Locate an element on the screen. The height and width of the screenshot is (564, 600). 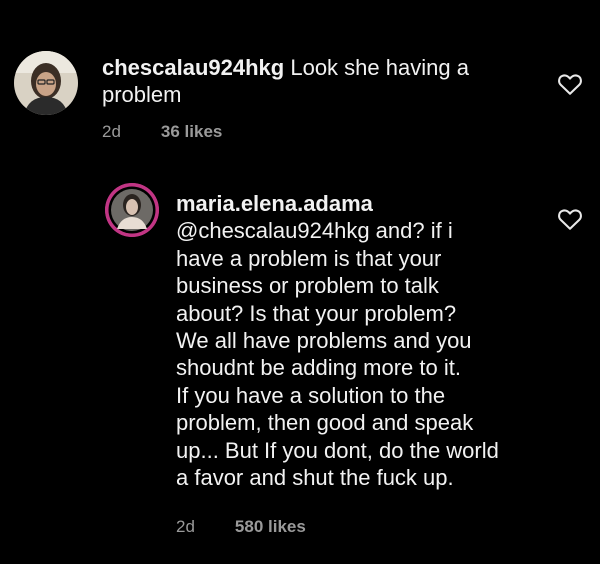
profile-avatar-story-ring-icon is located at coordinates (132, 210).